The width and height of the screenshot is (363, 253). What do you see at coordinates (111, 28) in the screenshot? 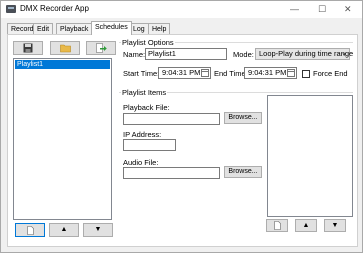
I see `tab-schedules: Schedules` at bounding box center [111, 28].